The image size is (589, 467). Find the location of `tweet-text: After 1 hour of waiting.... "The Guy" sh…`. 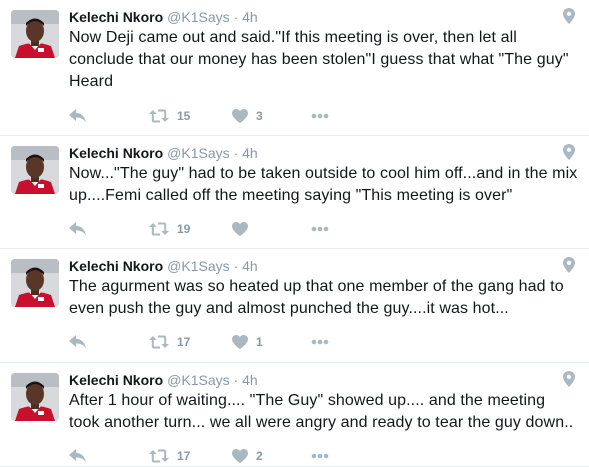

tweet-text: After 1 hour of waiting.... "The Guy" sh… is located at coordinates (321, 411).